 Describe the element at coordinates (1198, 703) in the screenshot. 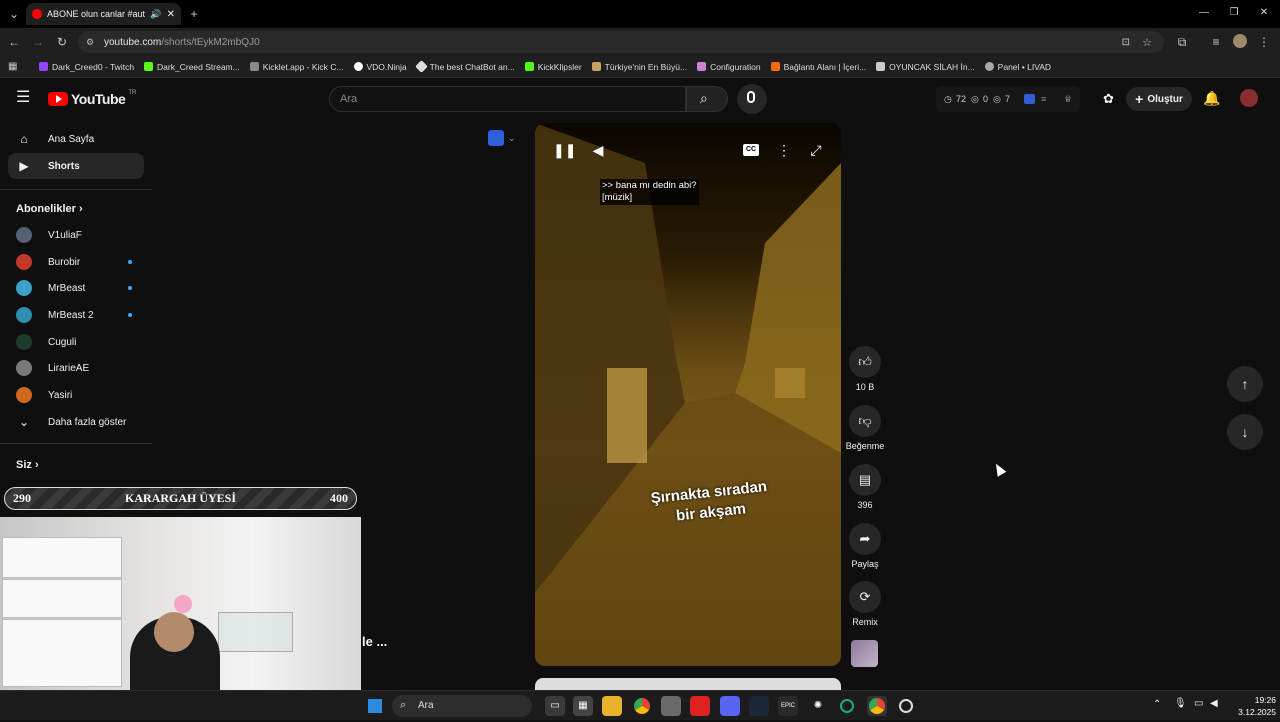

I see `network-icon: ▭` at that location.